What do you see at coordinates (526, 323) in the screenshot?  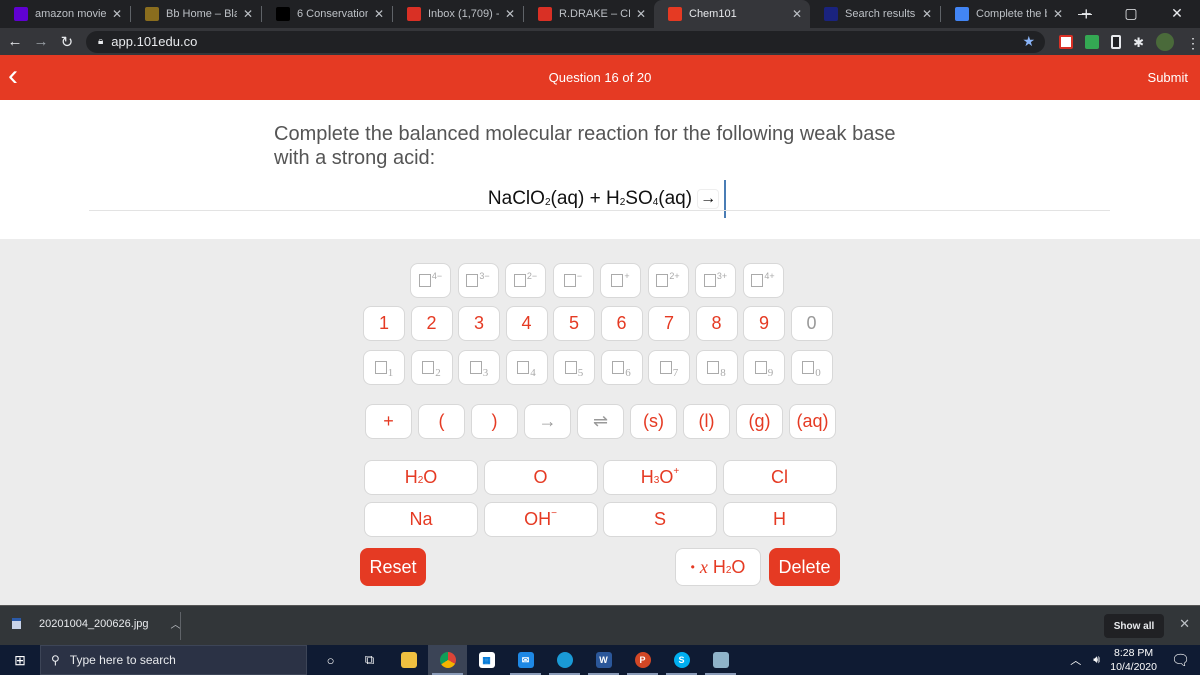 I see `digit-key: 4` at bounding box center [526, 323].